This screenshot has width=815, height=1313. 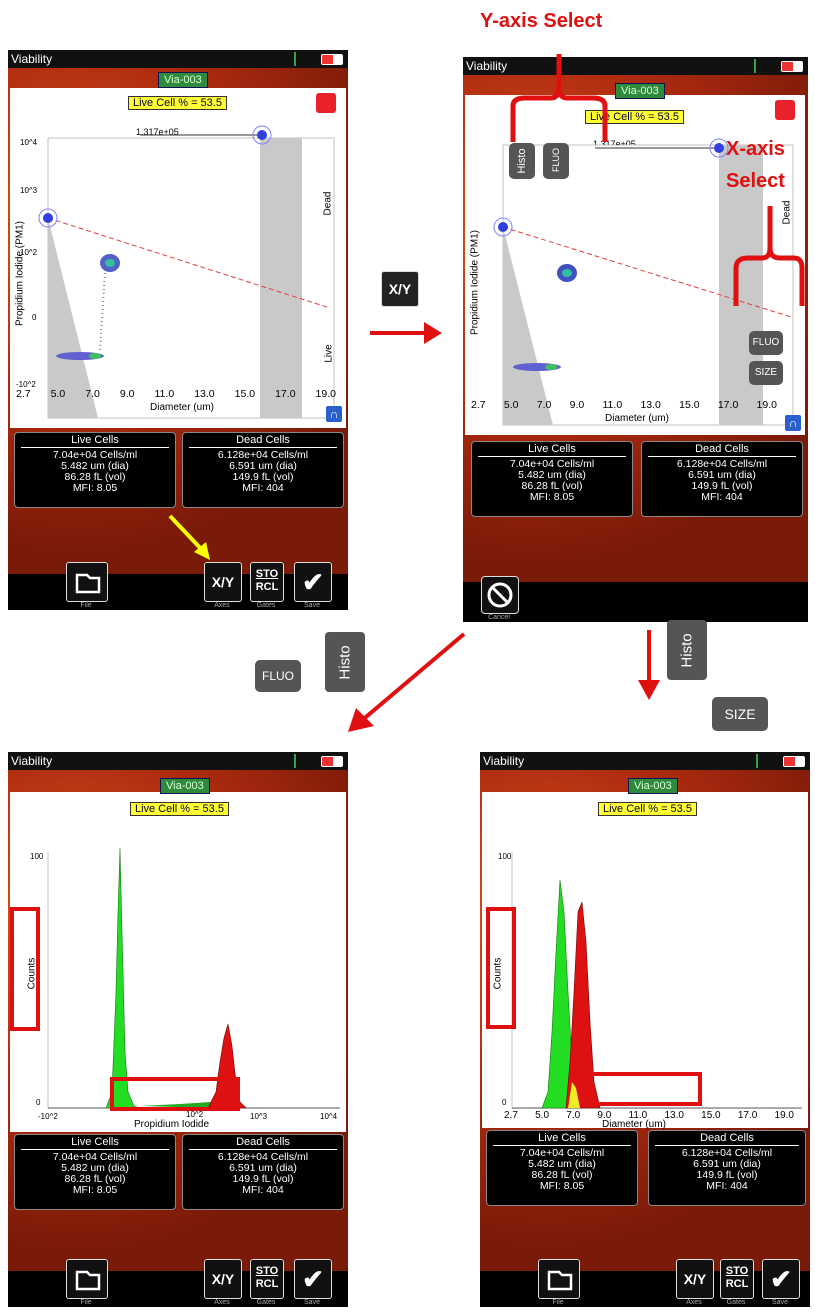 What do you see at coordinates (766, 373) in the screenshot?
I see `size-x-chip: SIZE` at bounding box center [766, 373].